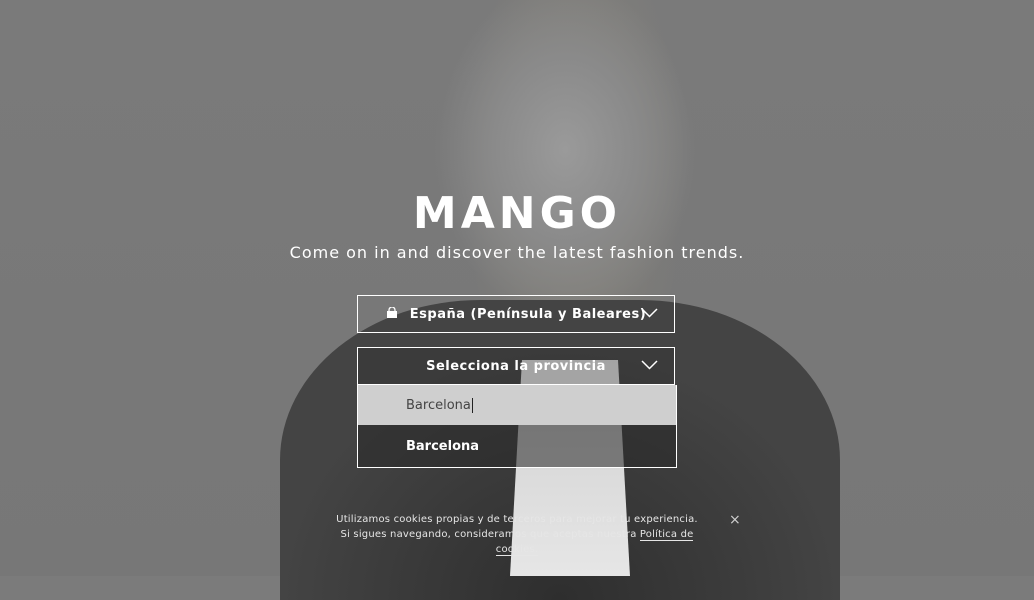  I want to click on province-option-barcelona: Barcelona, so click(517, 446).